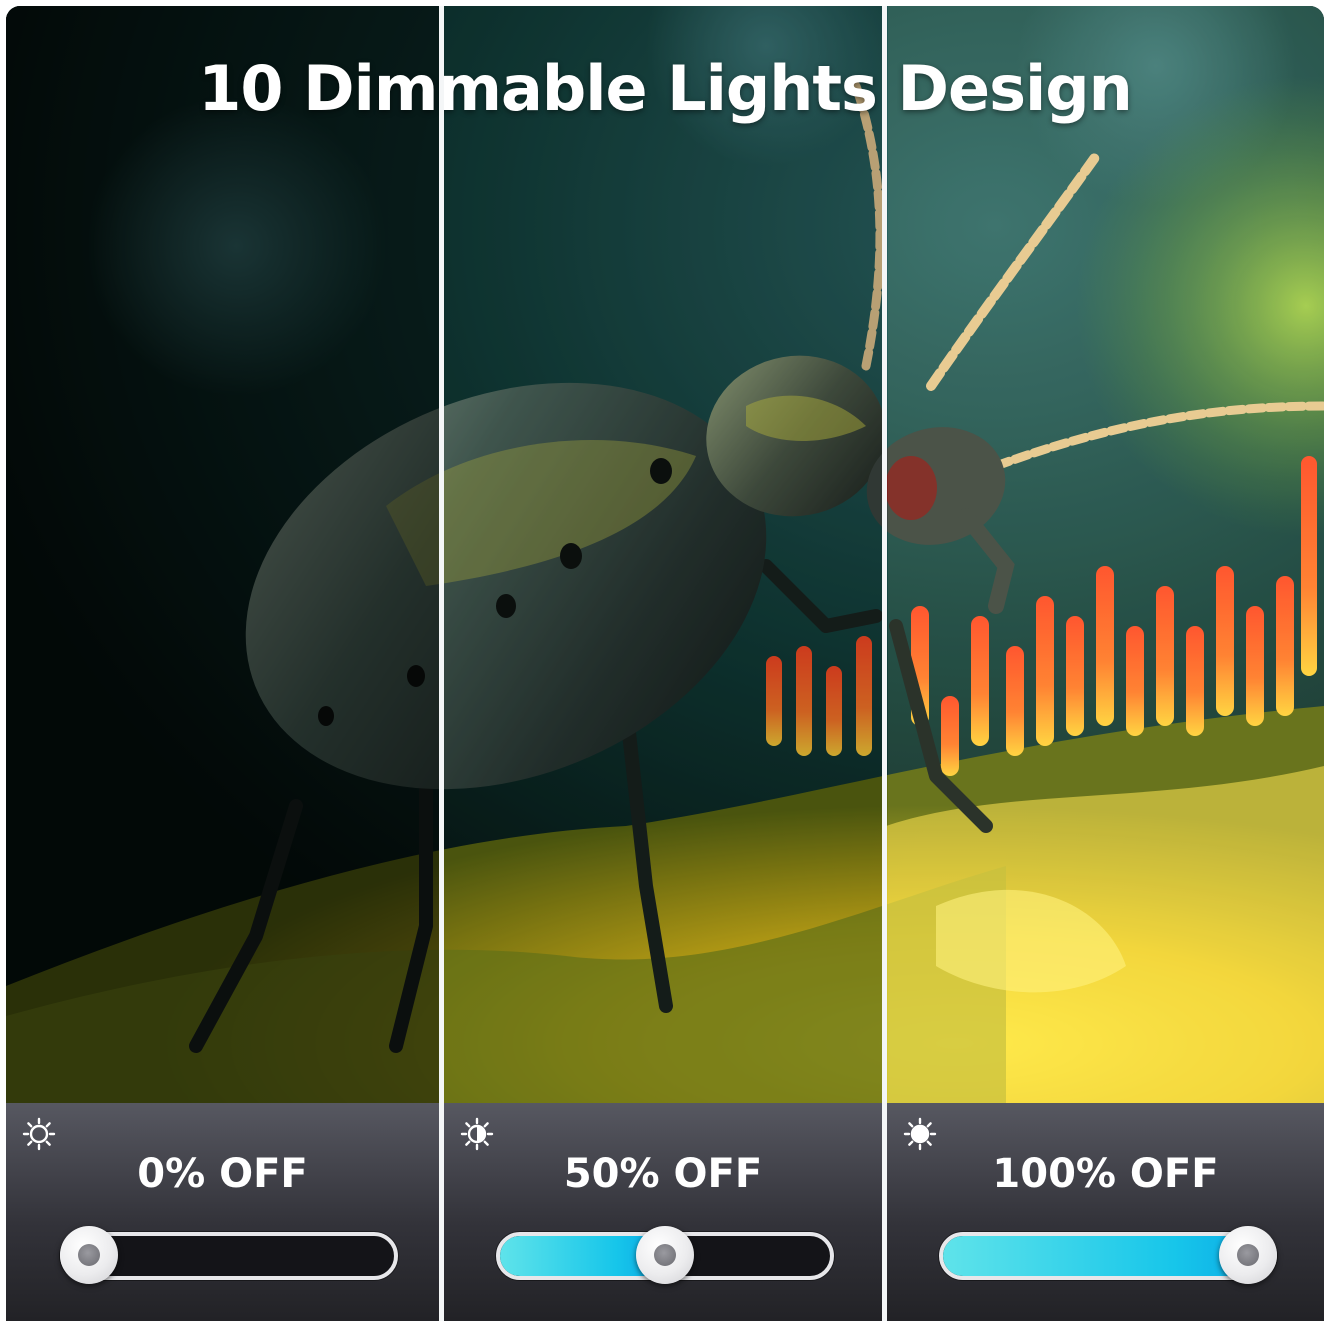  Describe the element at coordinates (663, 1212) in the screenshot. I see `brightness-panel-50: 50% OFF` at that location.